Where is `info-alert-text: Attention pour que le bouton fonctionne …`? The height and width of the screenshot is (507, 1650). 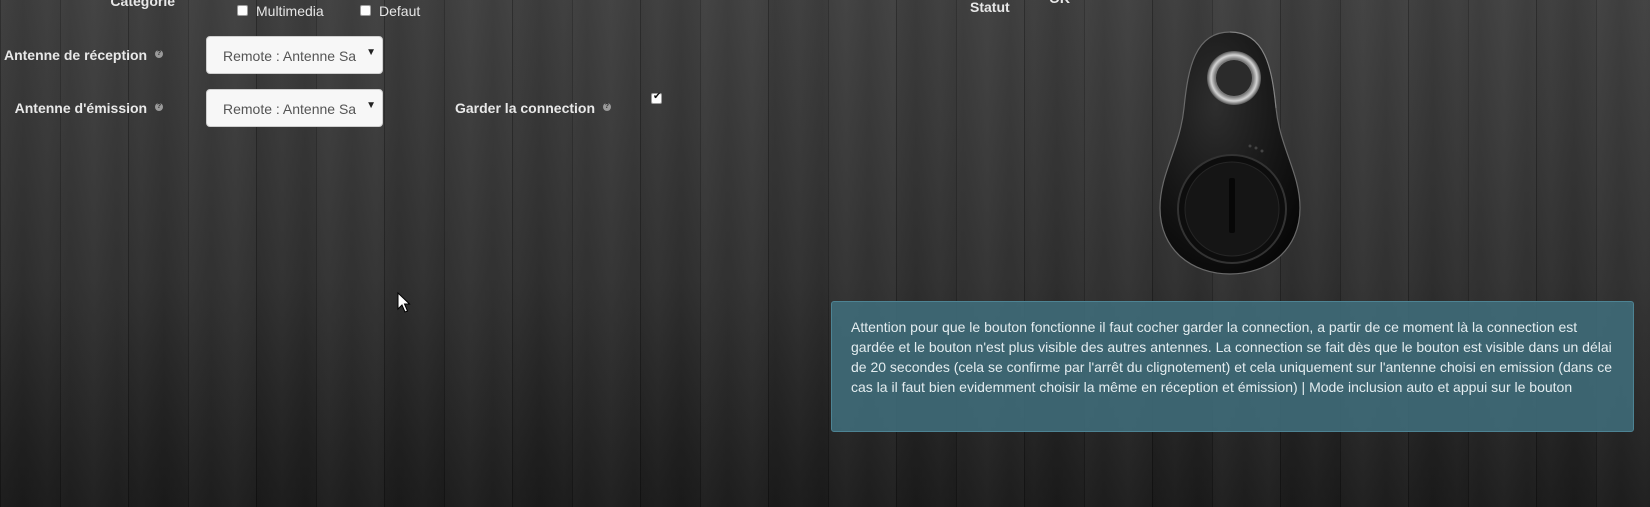 info-alert-text: Attention pour que le bouton fonctionne … is located at coordinates (1231, 357).